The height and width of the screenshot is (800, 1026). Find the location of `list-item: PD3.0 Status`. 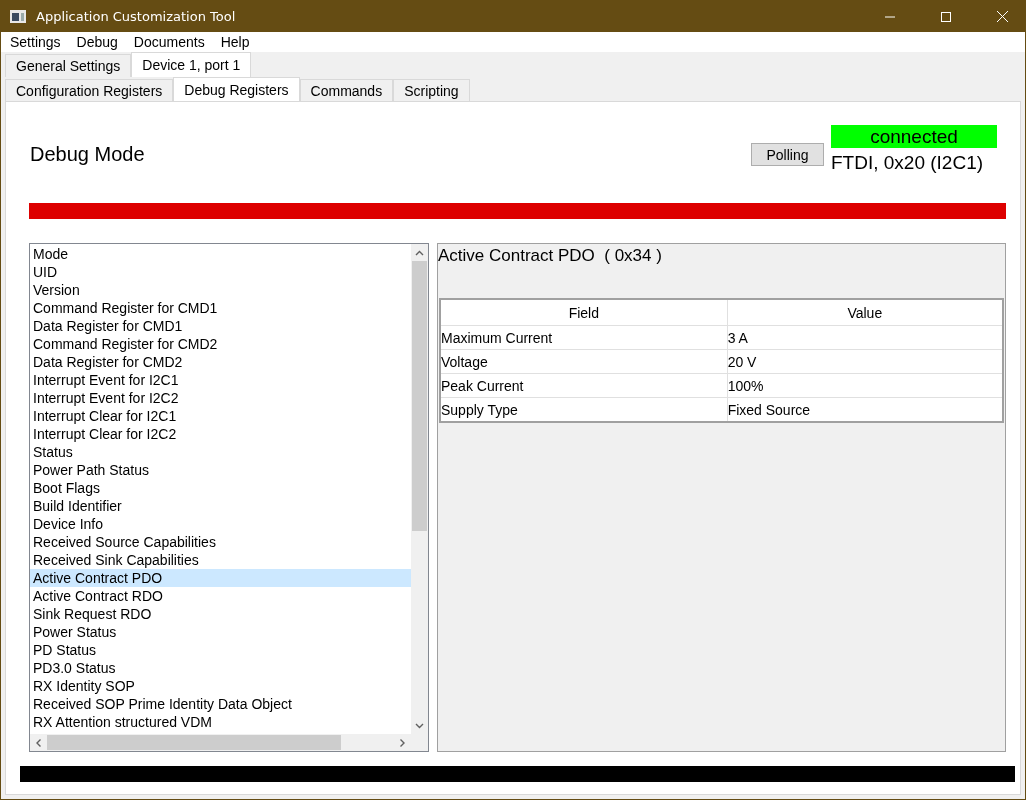

list-item: PD3.0 Status is located at coordinates (220, 668).